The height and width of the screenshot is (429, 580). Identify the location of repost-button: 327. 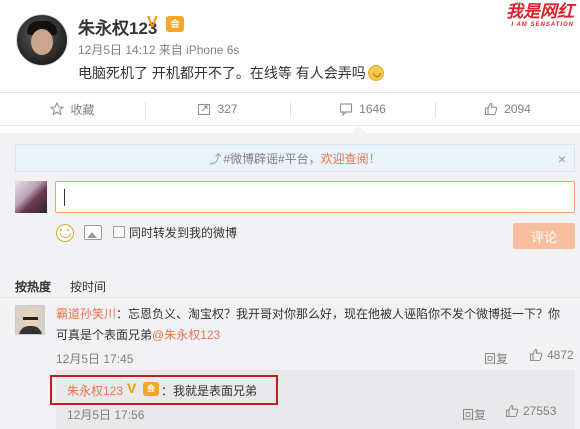
(217, 109).